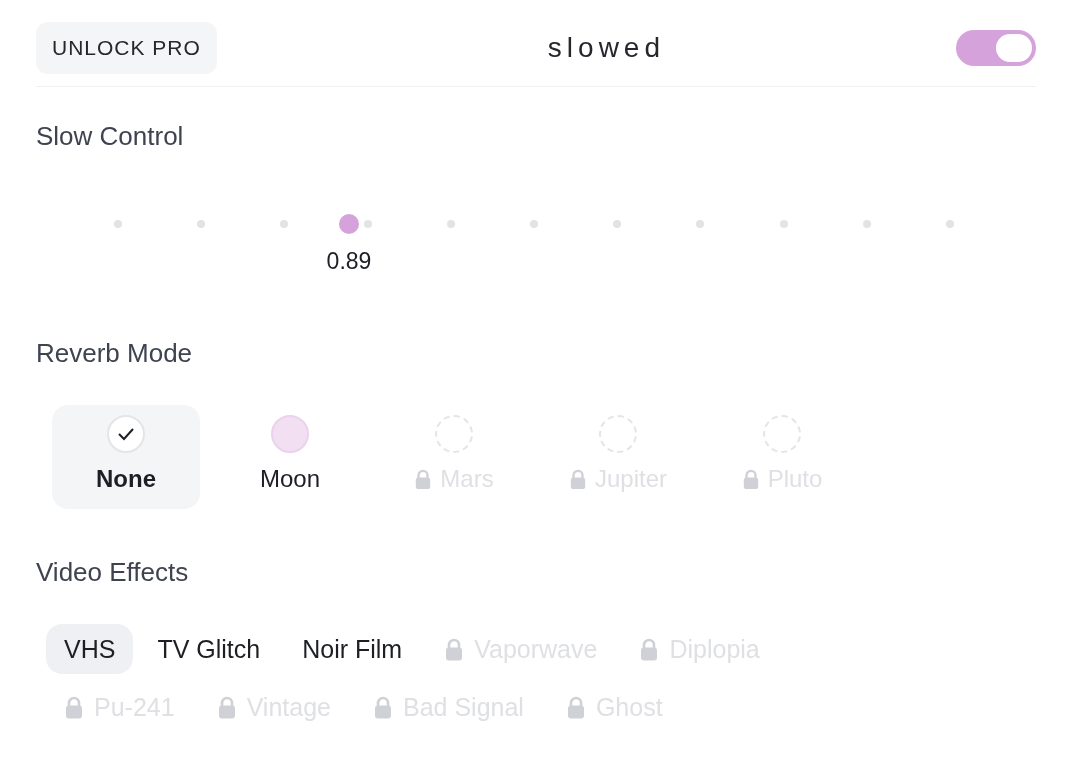  Describe the element at coordinates (534, 276) in the screenshot. I see `speed-slider: 0.89` at that location.